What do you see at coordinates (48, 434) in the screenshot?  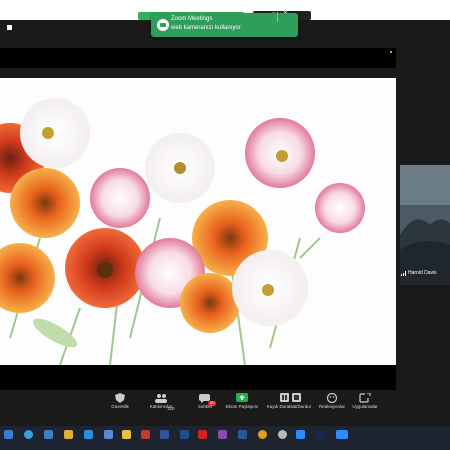 I see `store-icon` at bounding box center [48, 434].